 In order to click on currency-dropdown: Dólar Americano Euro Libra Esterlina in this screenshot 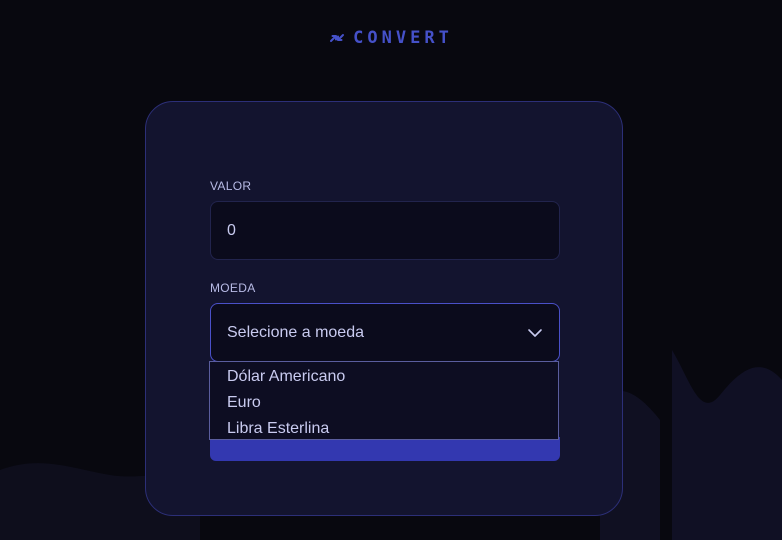, I will do `click(384, 400)`.